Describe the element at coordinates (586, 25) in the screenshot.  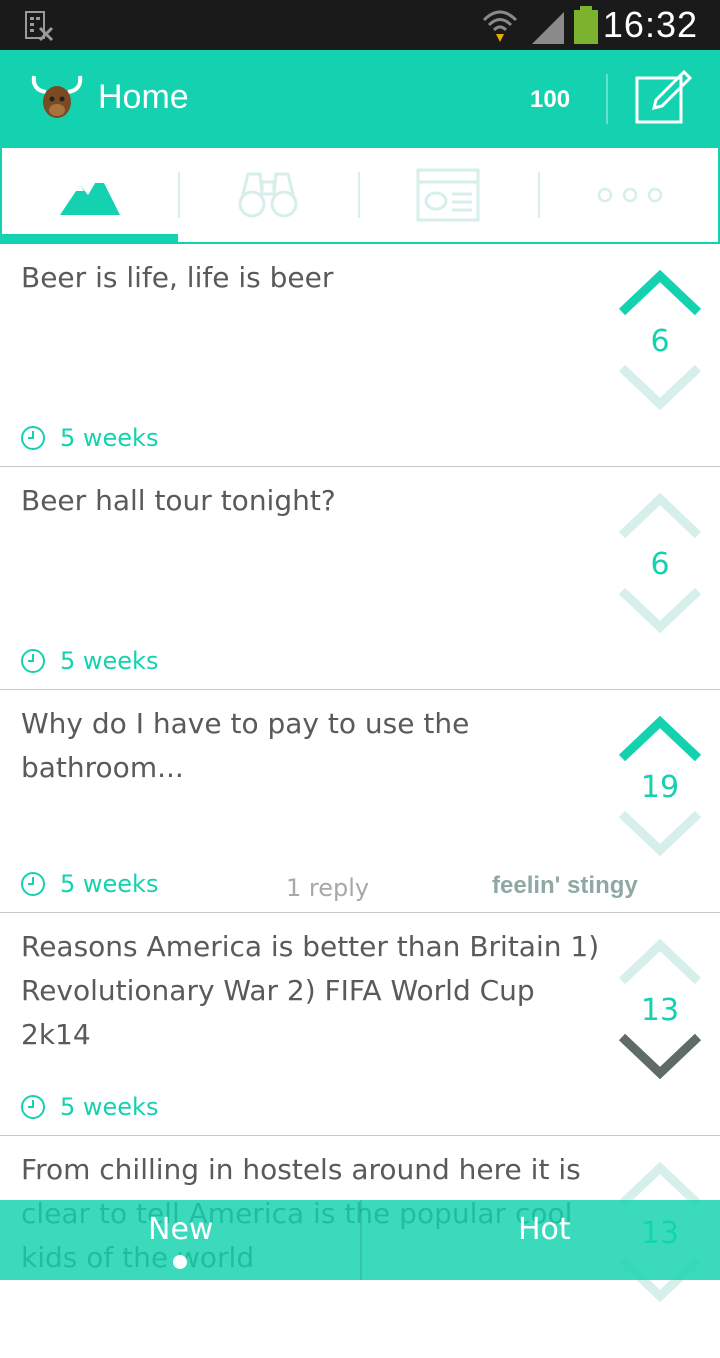
I see `battery-icon` at that location.